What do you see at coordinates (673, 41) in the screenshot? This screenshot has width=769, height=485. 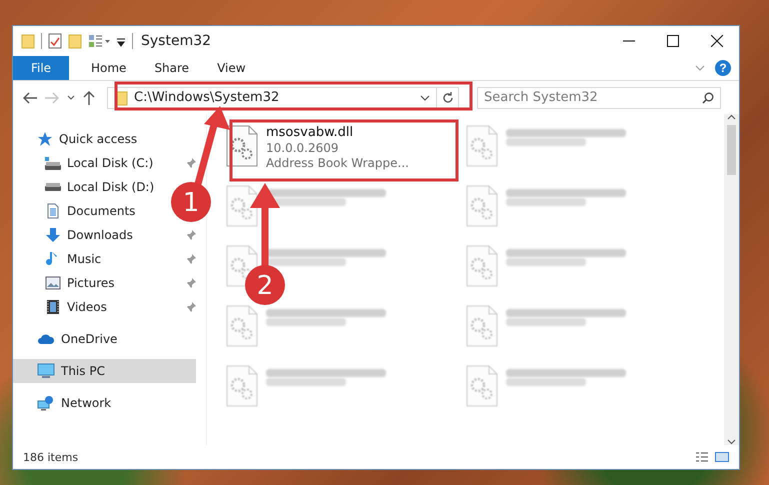 I see `maximize-icon` at bounding box center [673, 41].